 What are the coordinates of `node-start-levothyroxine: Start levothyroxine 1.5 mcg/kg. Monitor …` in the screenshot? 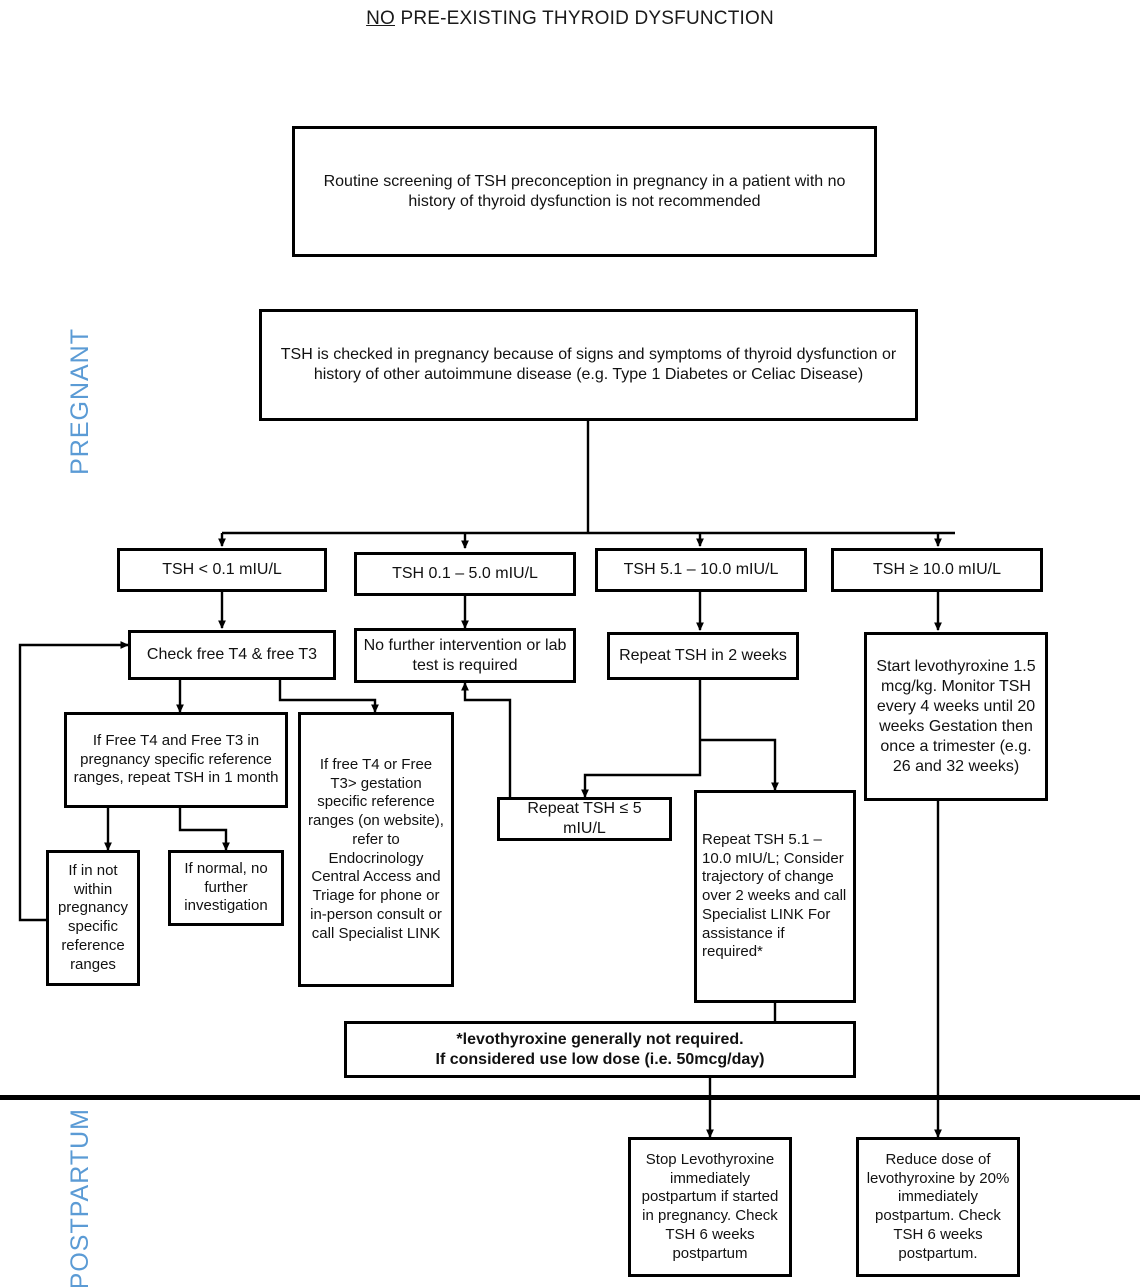 It's located at (956, 716).